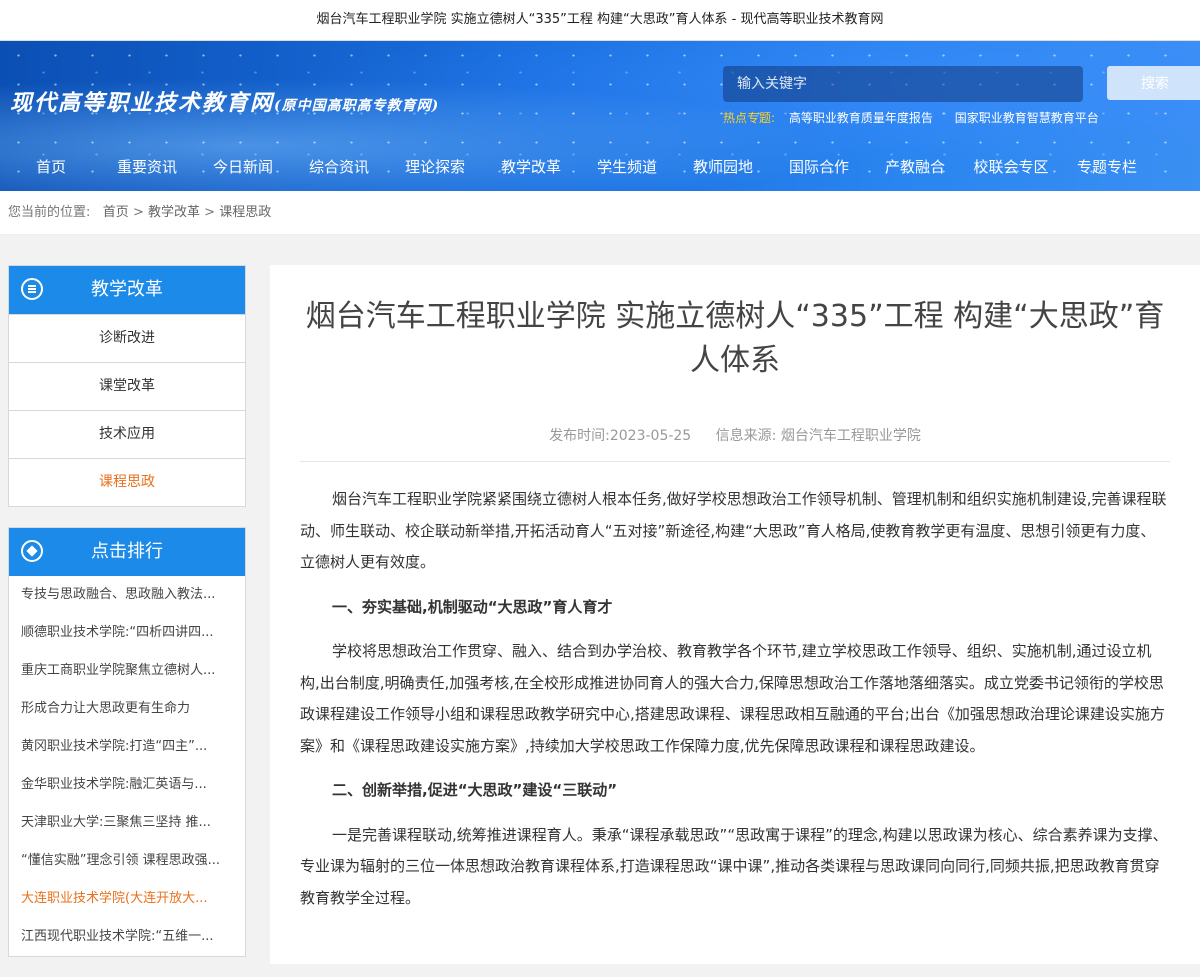 Image resolution: width=1200 pixels, height=977 pixels. Describe the element at coordinates (819, 167) in the screenshot. I see `nav-item-international: 国际合作` at that location.